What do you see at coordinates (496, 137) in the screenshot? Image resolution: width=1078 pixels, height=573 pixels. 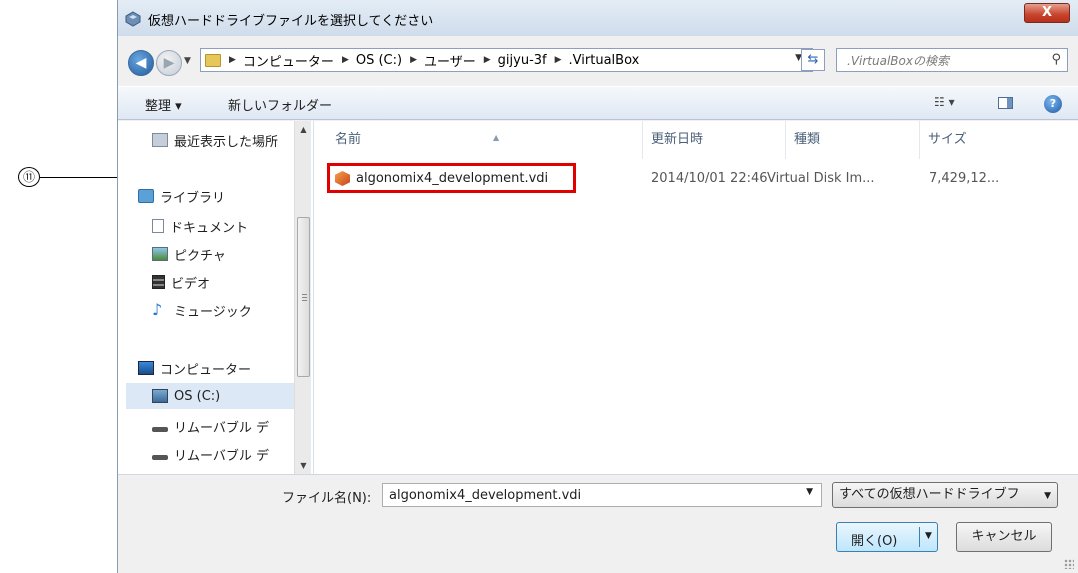 I see `sort-up-icon: ▲` at bounding box center [496, 137].